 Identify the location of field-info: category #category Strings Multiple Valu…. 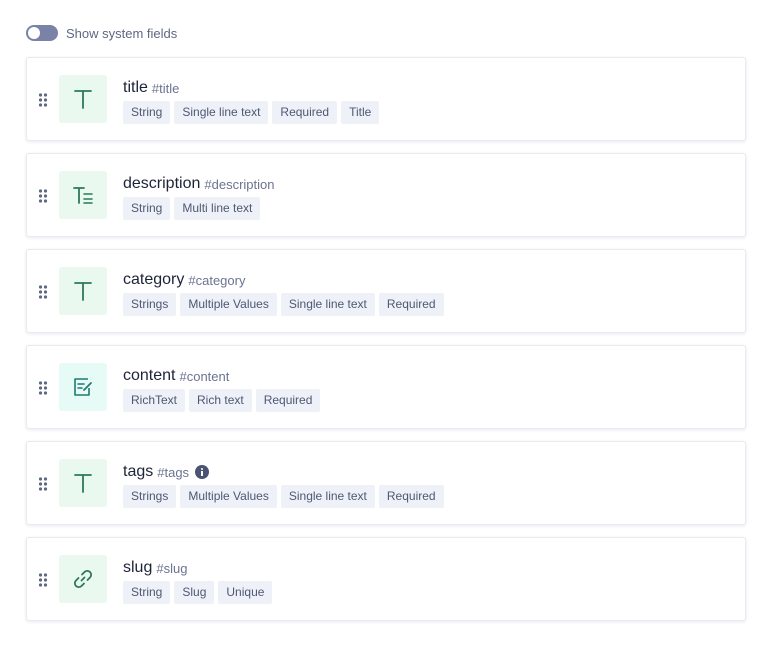
(429, 292).